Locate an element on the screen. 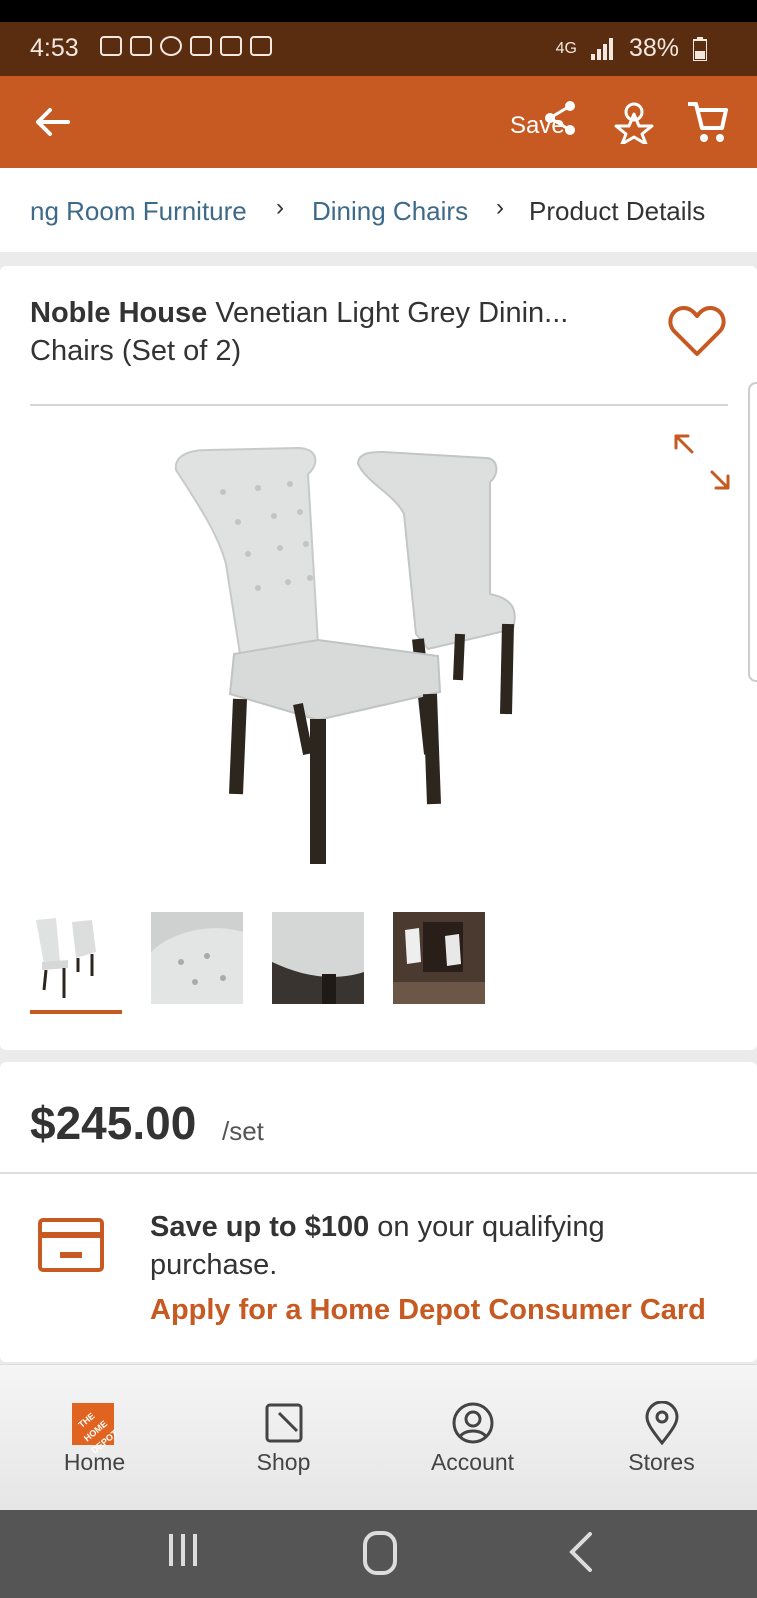  nav-account: Account is located at coordinates (472, 1438).